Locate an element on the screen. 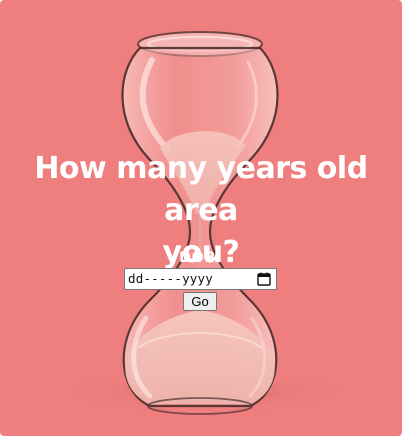  dob-date-placeholder: dd-----yyyy is located at coordinates (170, 278).